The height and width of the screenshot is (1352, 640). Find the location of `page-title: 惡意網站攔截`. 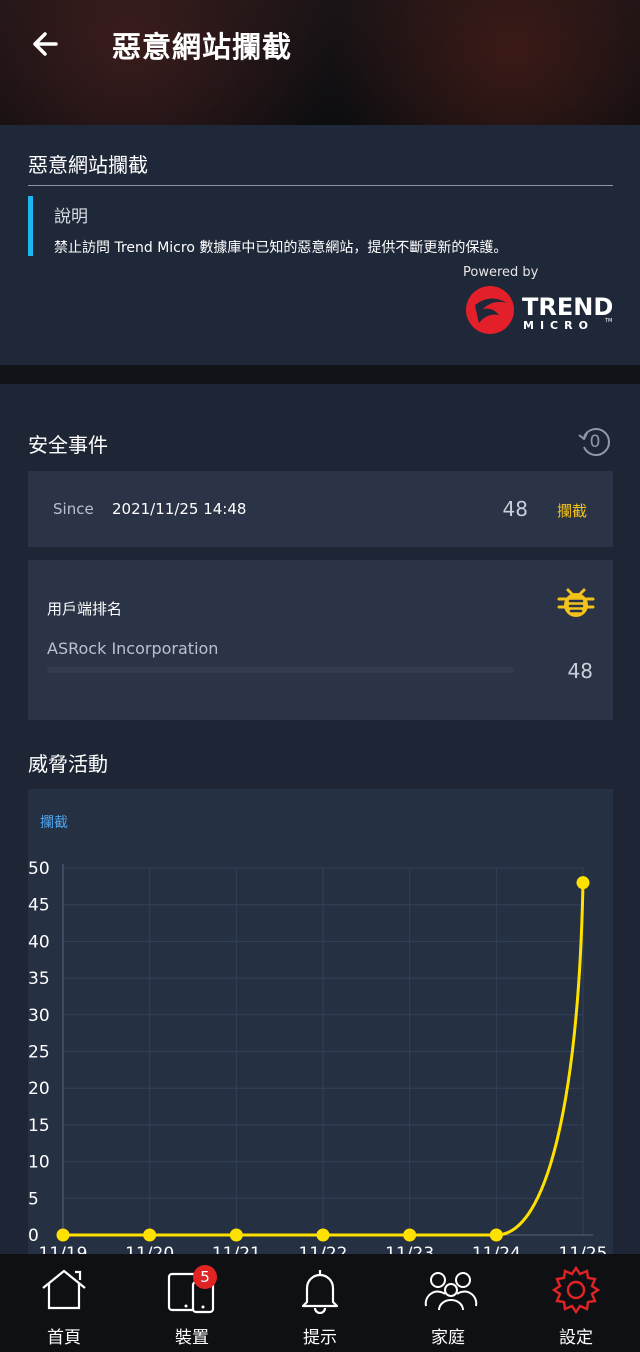

page-title: 惡意網站攔截 is located at coordinates (202, 47).